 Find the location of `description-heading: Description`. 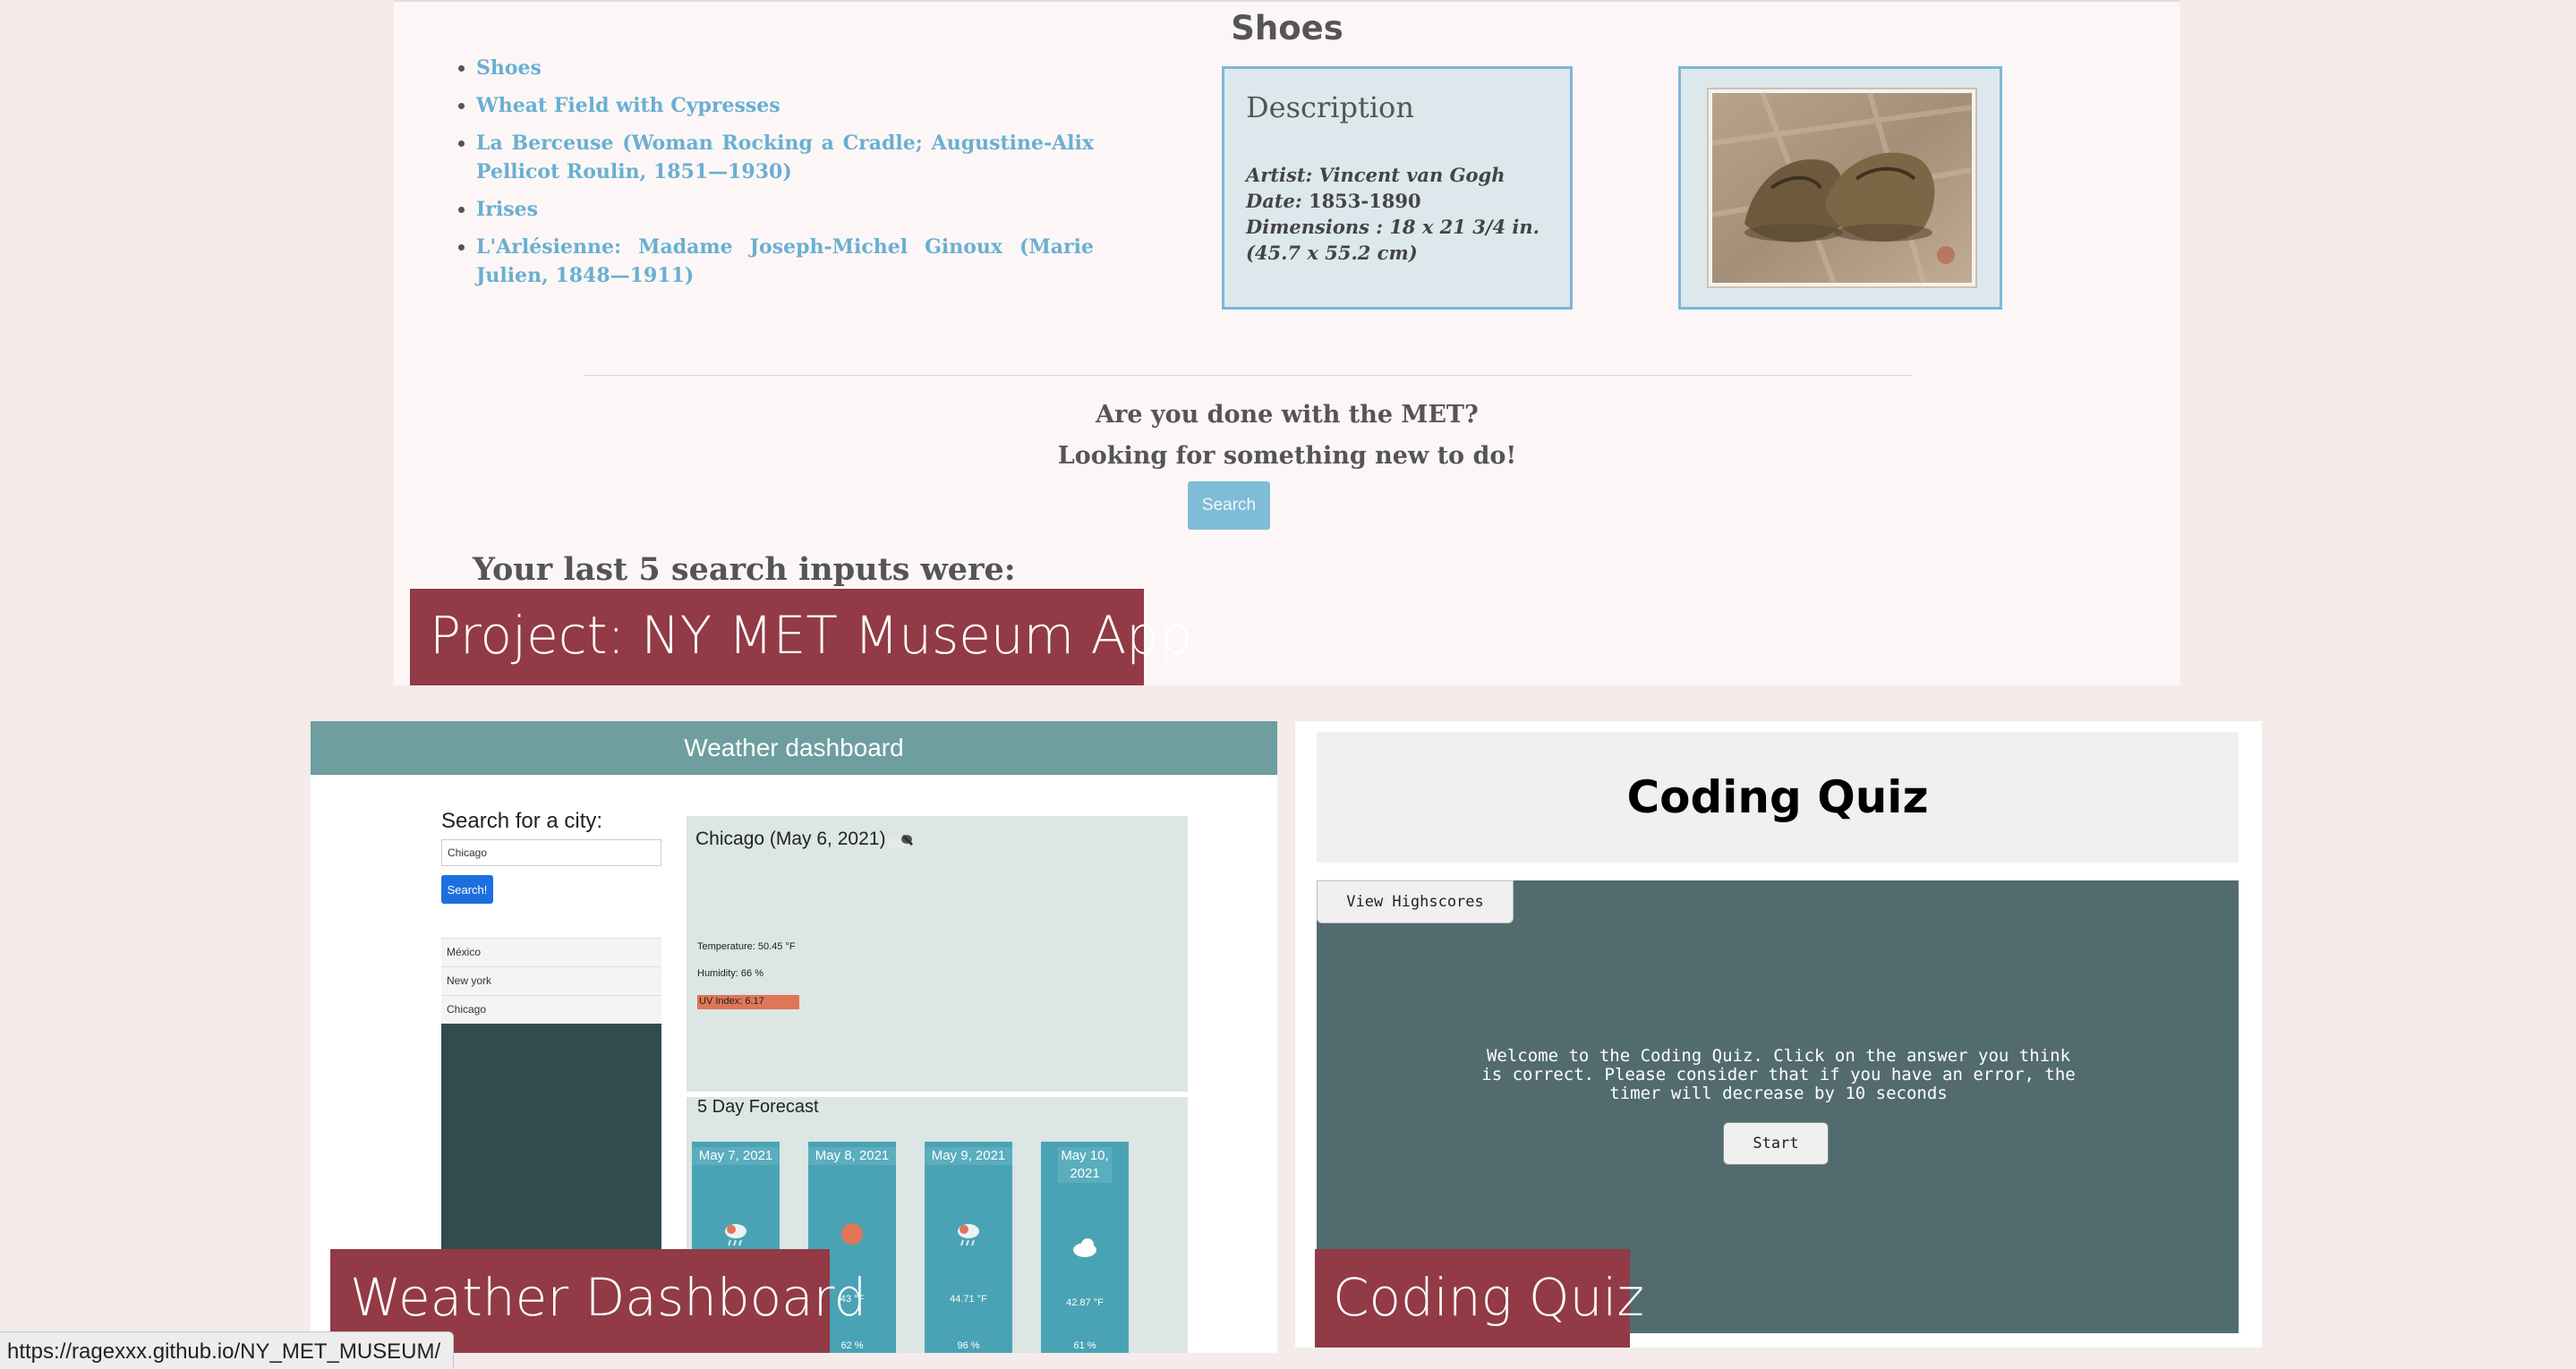

description-heading: Description is located at coordinates (1330, 107).